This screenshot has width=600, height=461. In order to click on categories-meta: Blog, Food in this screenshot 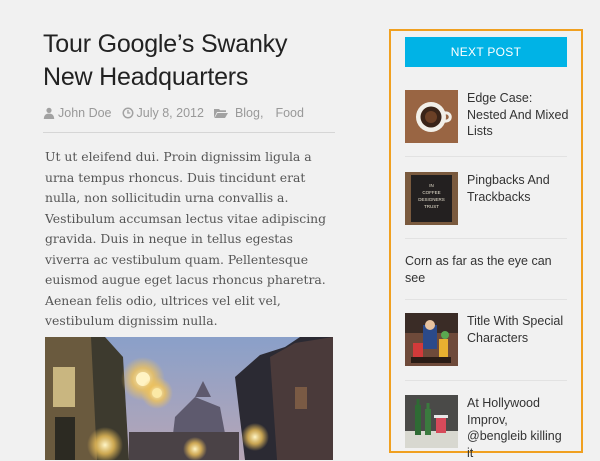, I will do `click(258, 113)`.